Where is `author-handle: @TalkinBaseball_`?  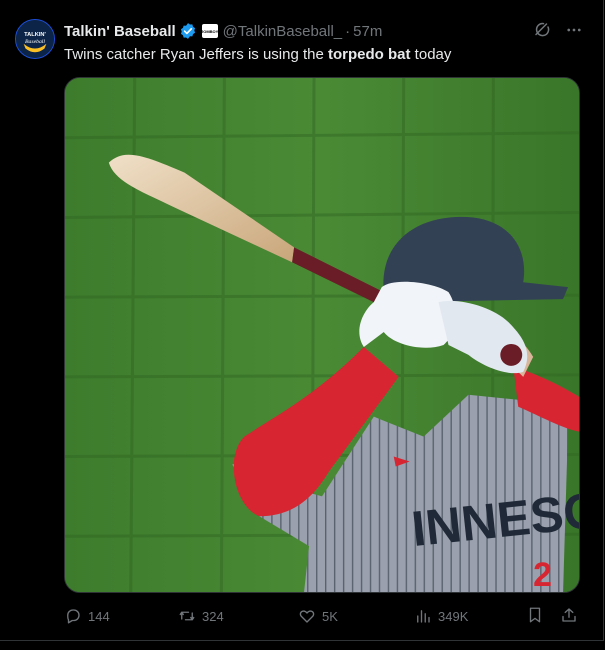
author-handle: @TalkinBaseball_ is located at coordinates (282, 31).